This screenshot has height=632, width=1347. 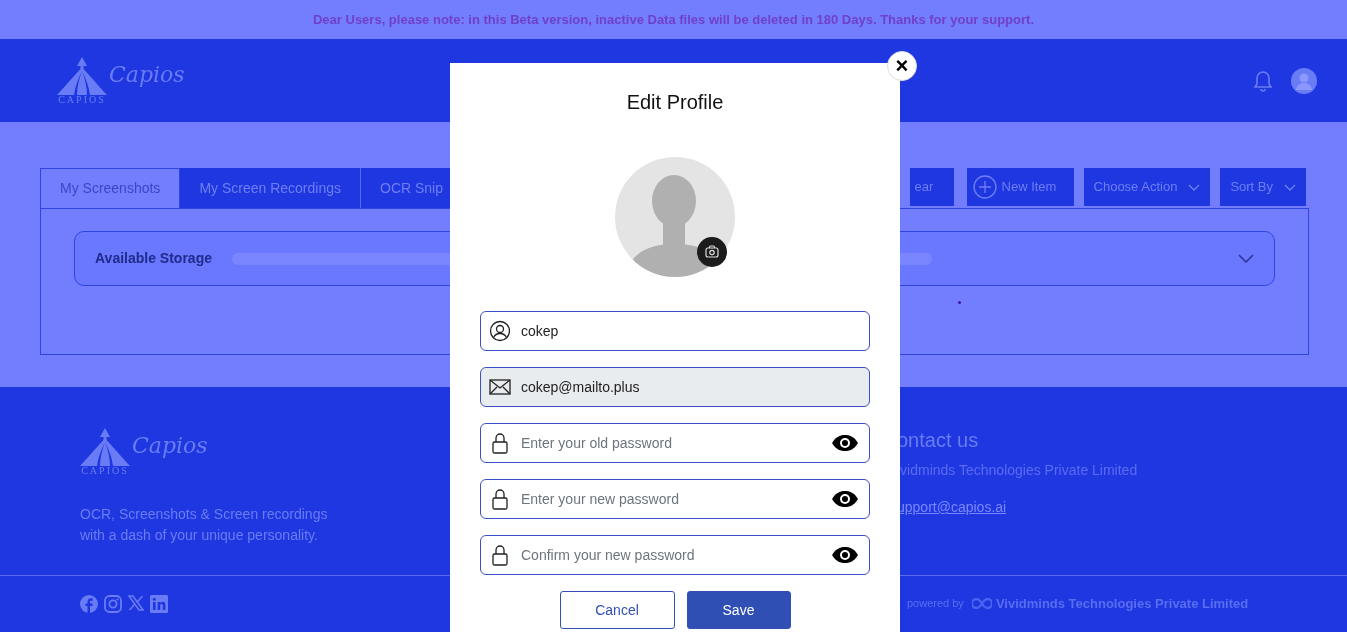 What do you see at coordinates (959, 302) in the screenshot?
I see `loading-dot` at bounding box center [959, 302].